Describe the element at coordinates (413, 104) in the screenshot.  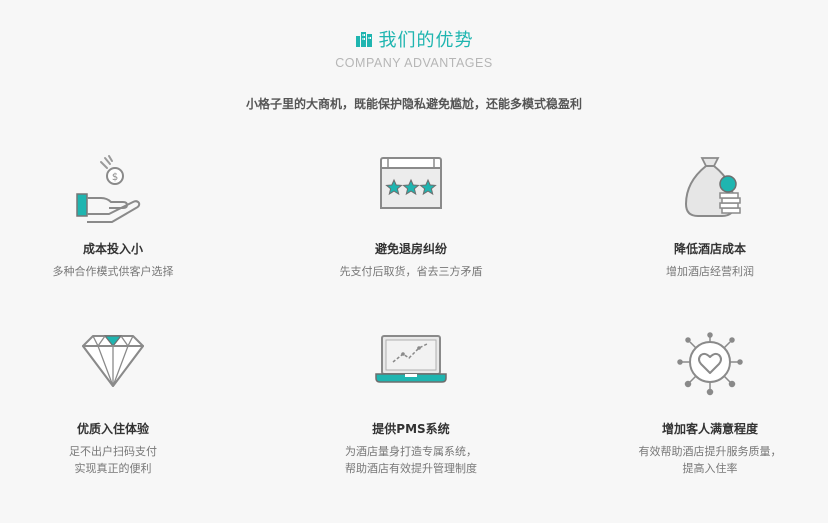
I see `section-slogan: 小格子里的大商机，既能保护隐私避免尴尬，还能多模式稳盈利` at that location.